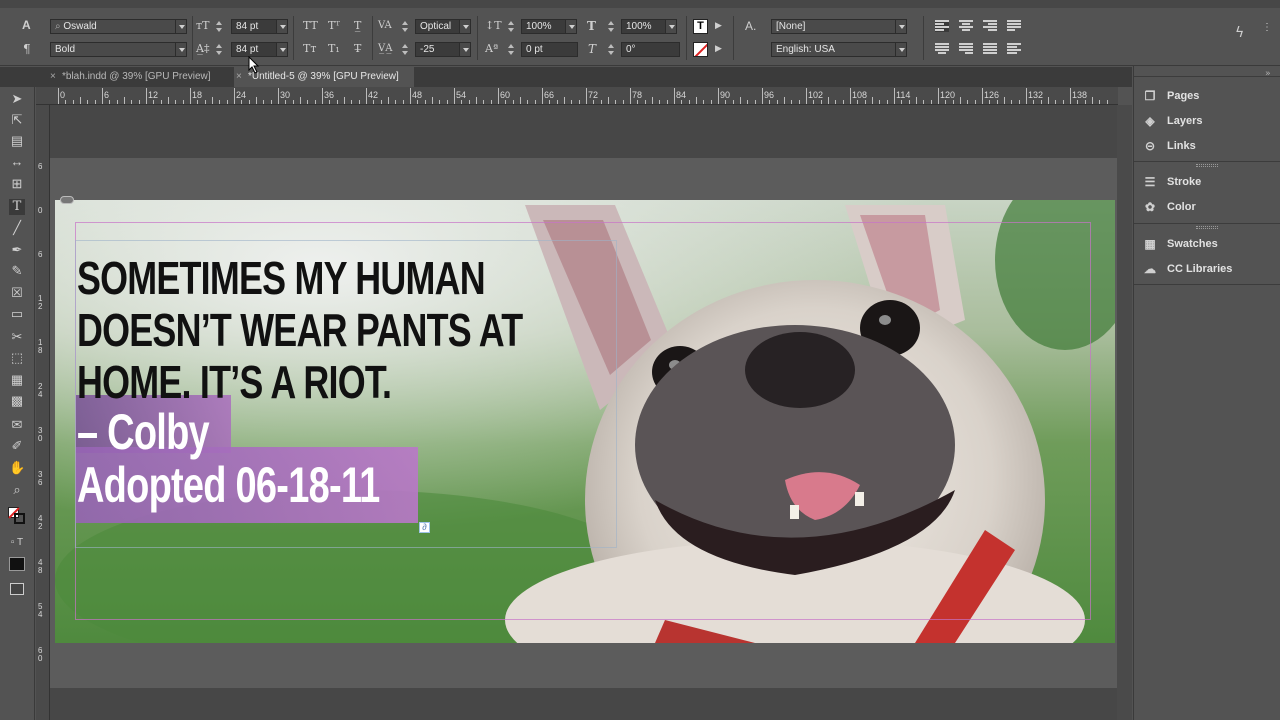 This screenshot has height=720, width=1280. Describe the element at coordinates (833, 26) in the screenshot. I see `character-style-field: [None]` at that location.